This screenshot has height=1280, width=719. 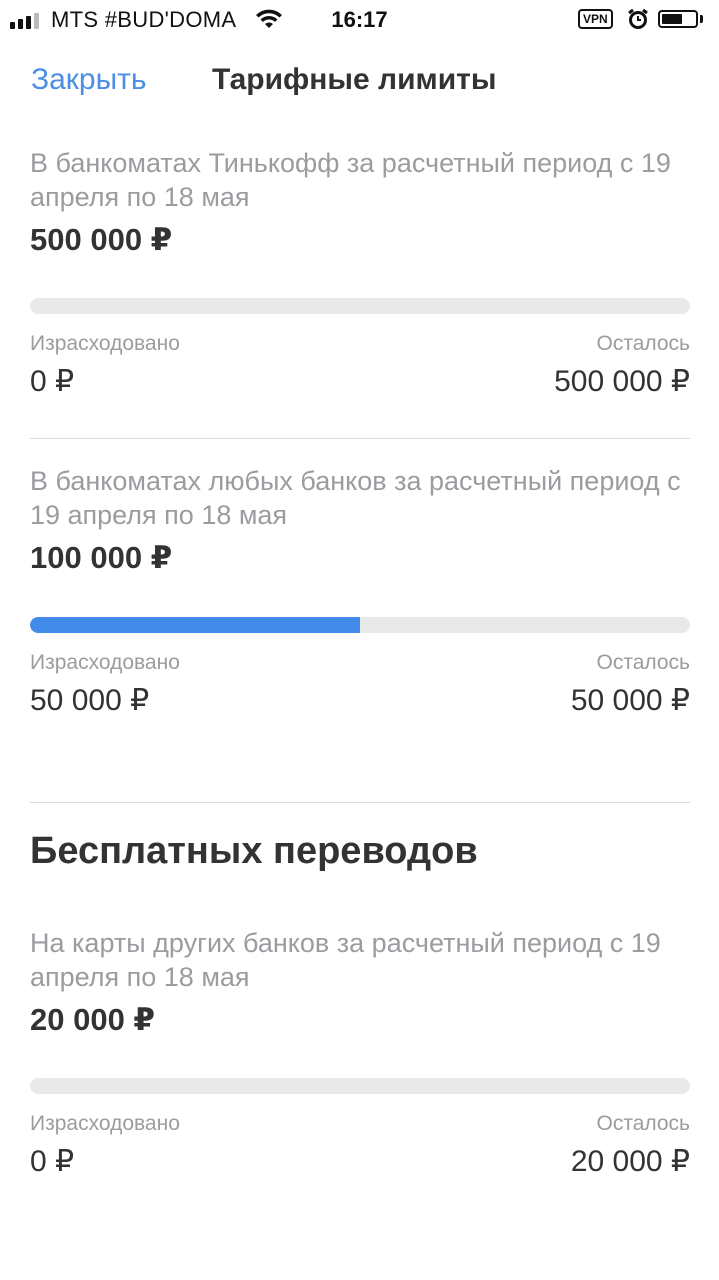 I want to click on limit-usage: Израсходовано Осталось 0 ₽ 20 000 ₽, so click(x=360, y=1128).